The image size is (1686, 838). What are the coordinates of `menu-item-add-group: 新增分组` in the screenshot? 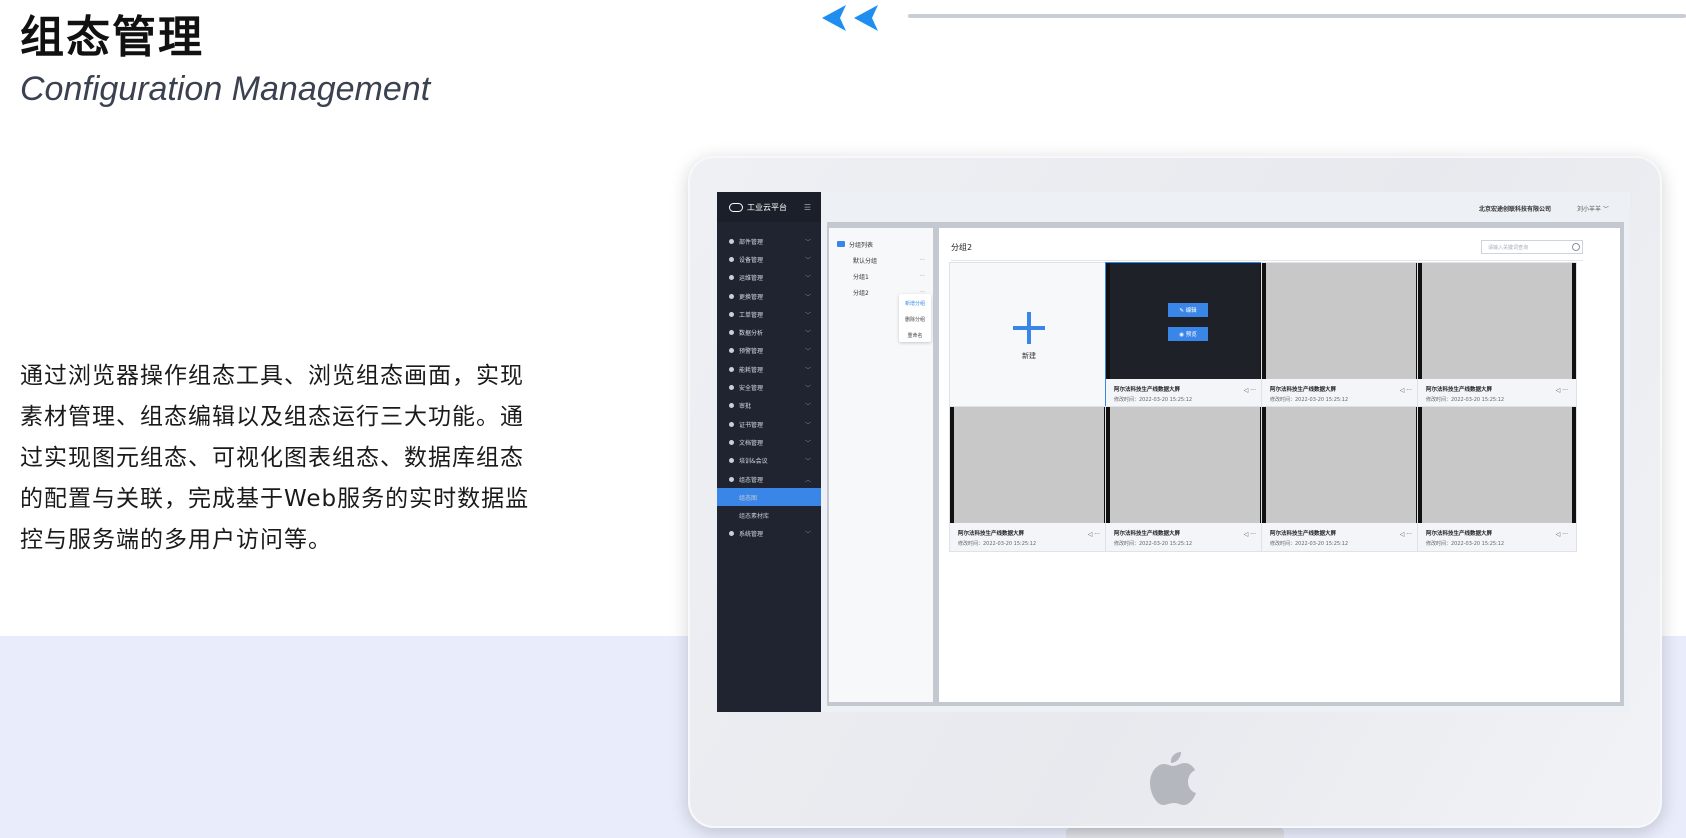 It's located at (915, 303).